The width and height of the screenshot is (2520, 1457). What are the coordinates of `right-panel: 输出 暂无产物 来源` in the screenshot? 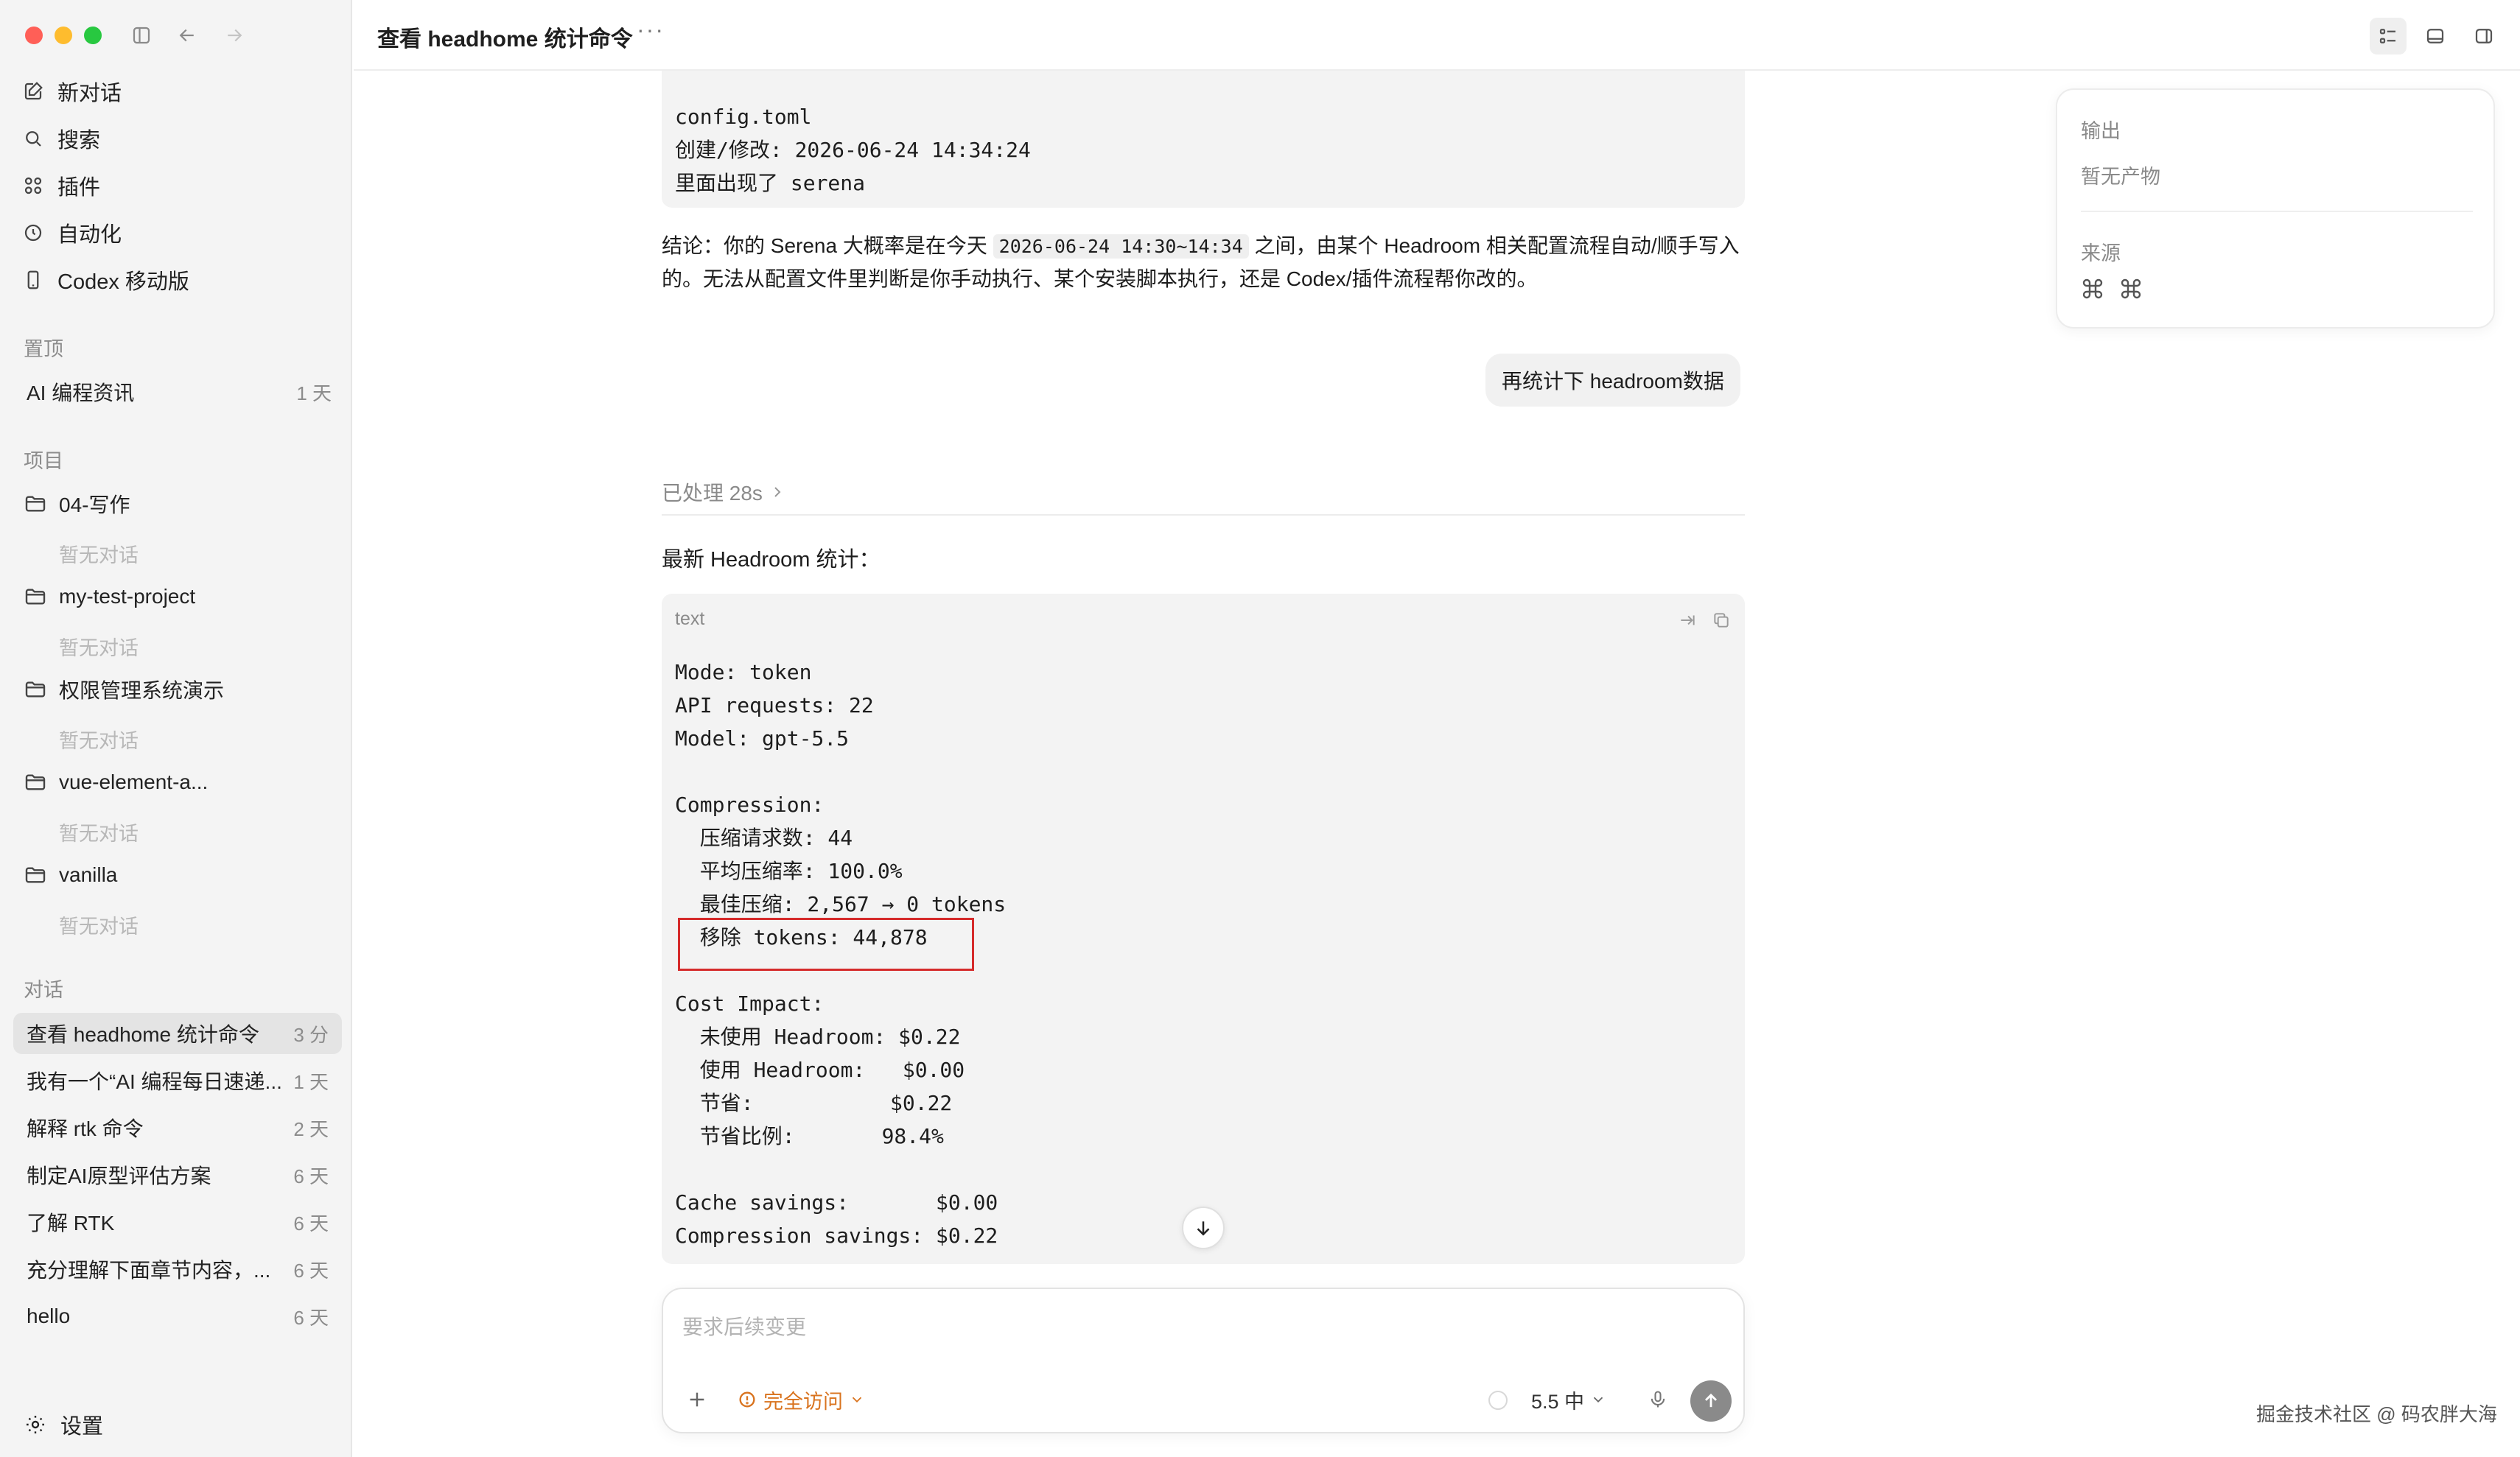 It's located at (2275, 209).